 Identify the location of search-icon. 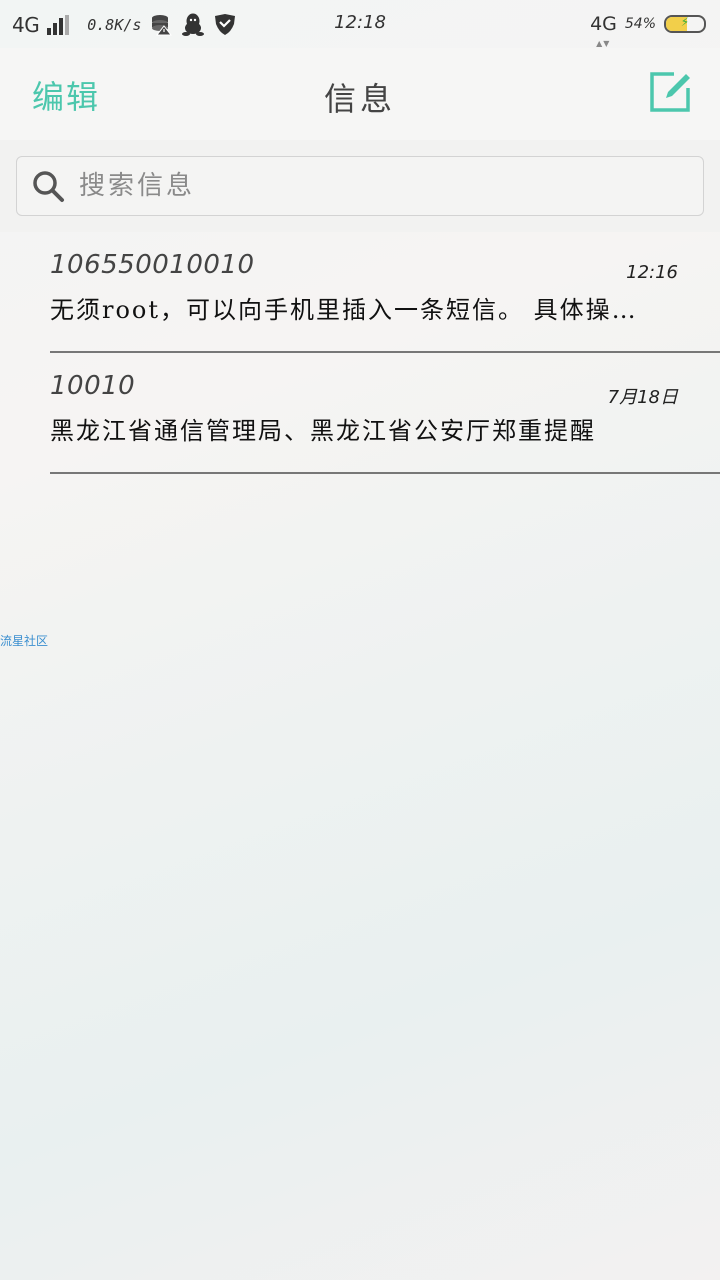
(48, 186).